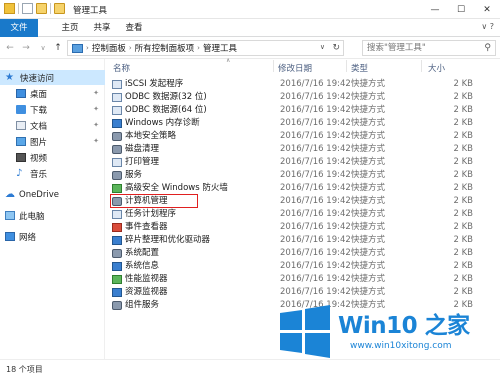 Image resolution: width=500 pixels, height=378 pixels. I want to click on close-button: ✕, so click(487, 9).